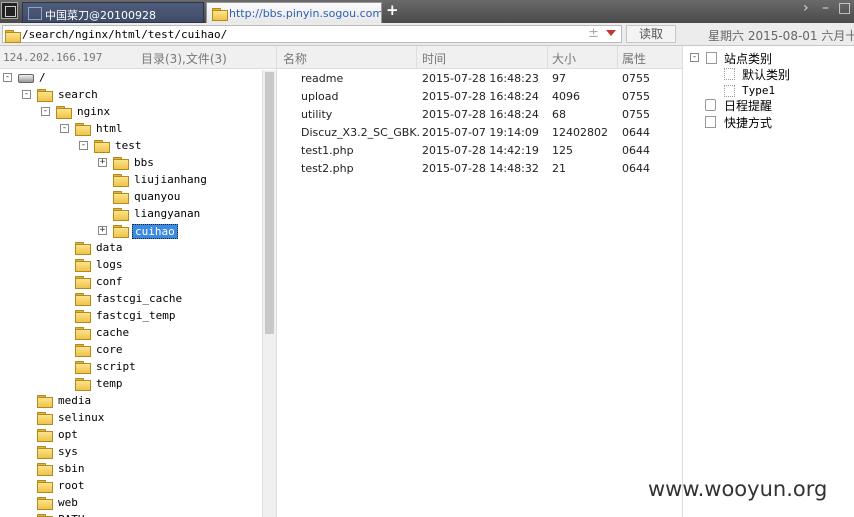  Describe the element at coordinates (53, 57) in the screenshot. I see `server-ip: 124.202.166.197` at that location.